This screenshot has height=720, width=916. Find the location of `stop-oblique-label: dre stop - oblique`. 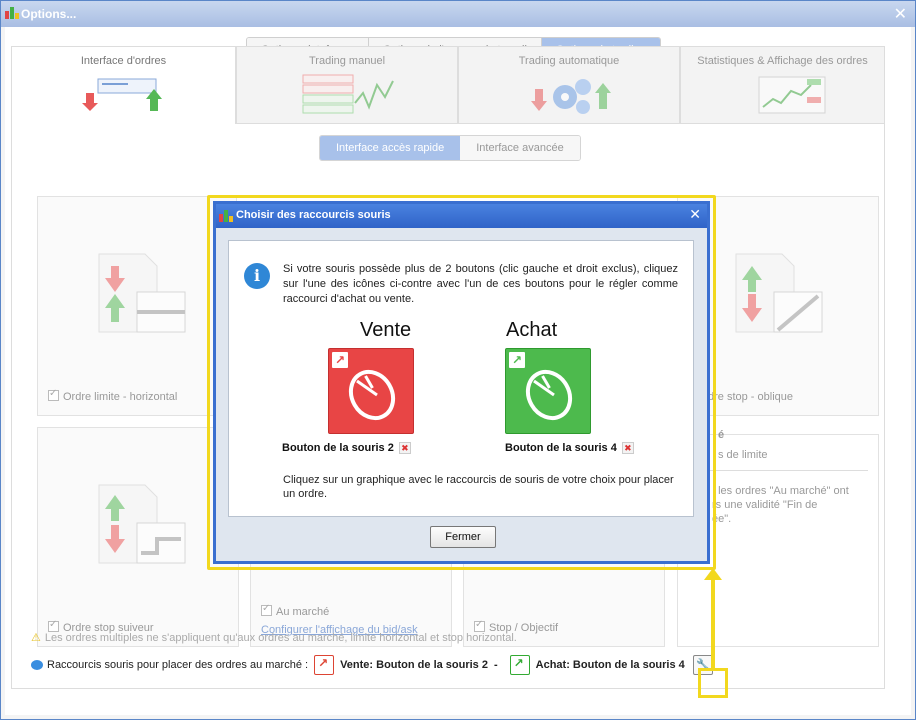

stop-oblique-label: dre stop - oblique is located at coordinates (750, 397).